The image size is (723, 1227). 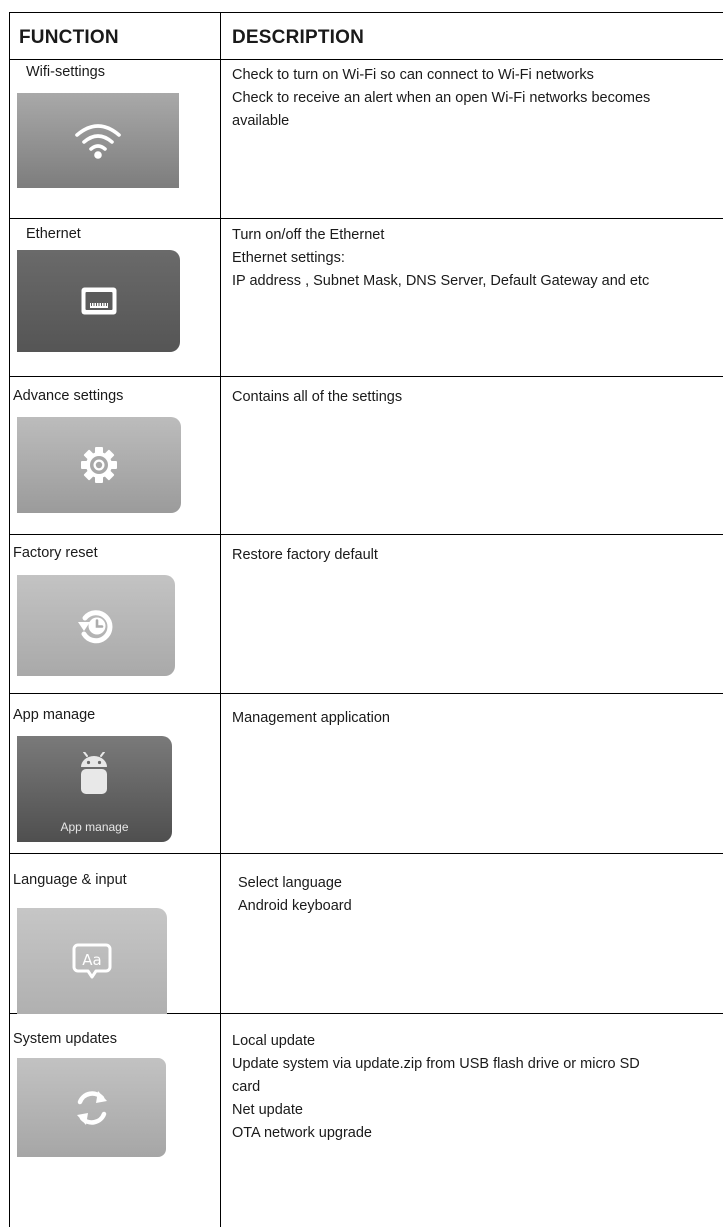 What do you see at coordinates (246, 1087) in the screenshot?
I see `description-line: card` at bounding box center [246, 1087].